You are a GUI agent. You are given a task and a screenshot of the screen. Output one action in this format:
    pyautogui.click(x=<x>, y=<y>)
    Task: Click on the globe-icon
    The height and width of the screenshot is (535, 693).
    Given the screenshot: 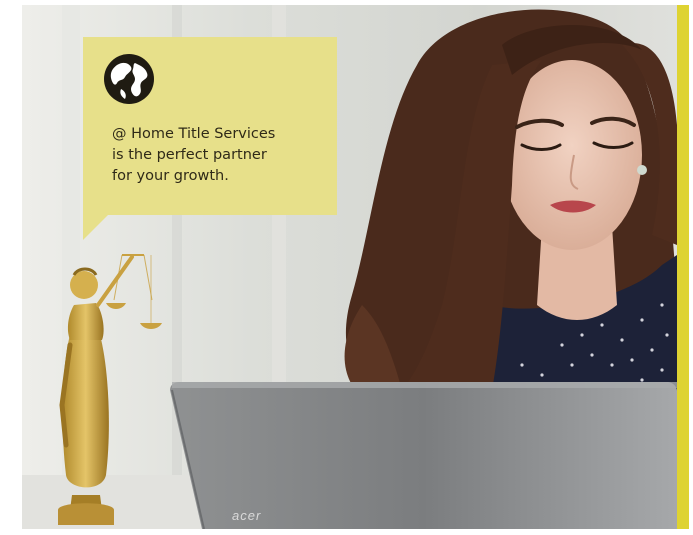 What is the action you would take?
    pyautogui.click(x=129, y=79)
    